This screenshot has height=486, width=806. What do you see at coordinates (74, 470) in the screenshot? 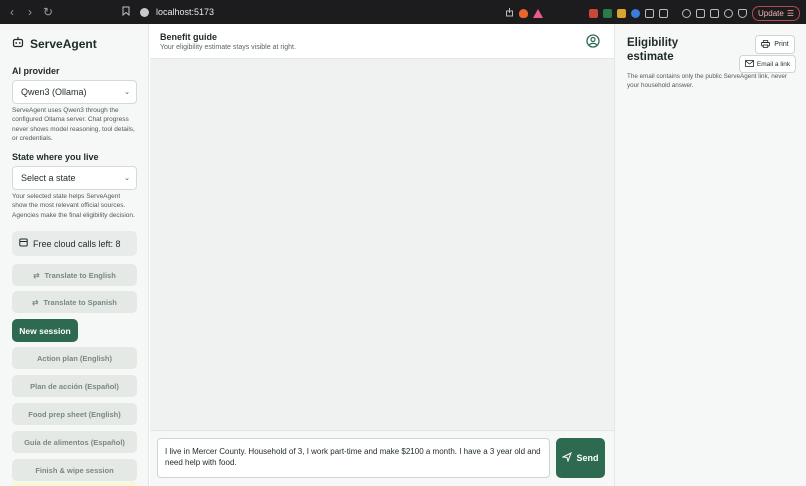
I see `finish-wipe-button: Finish & wipe session` at bounding box center [74, 470].